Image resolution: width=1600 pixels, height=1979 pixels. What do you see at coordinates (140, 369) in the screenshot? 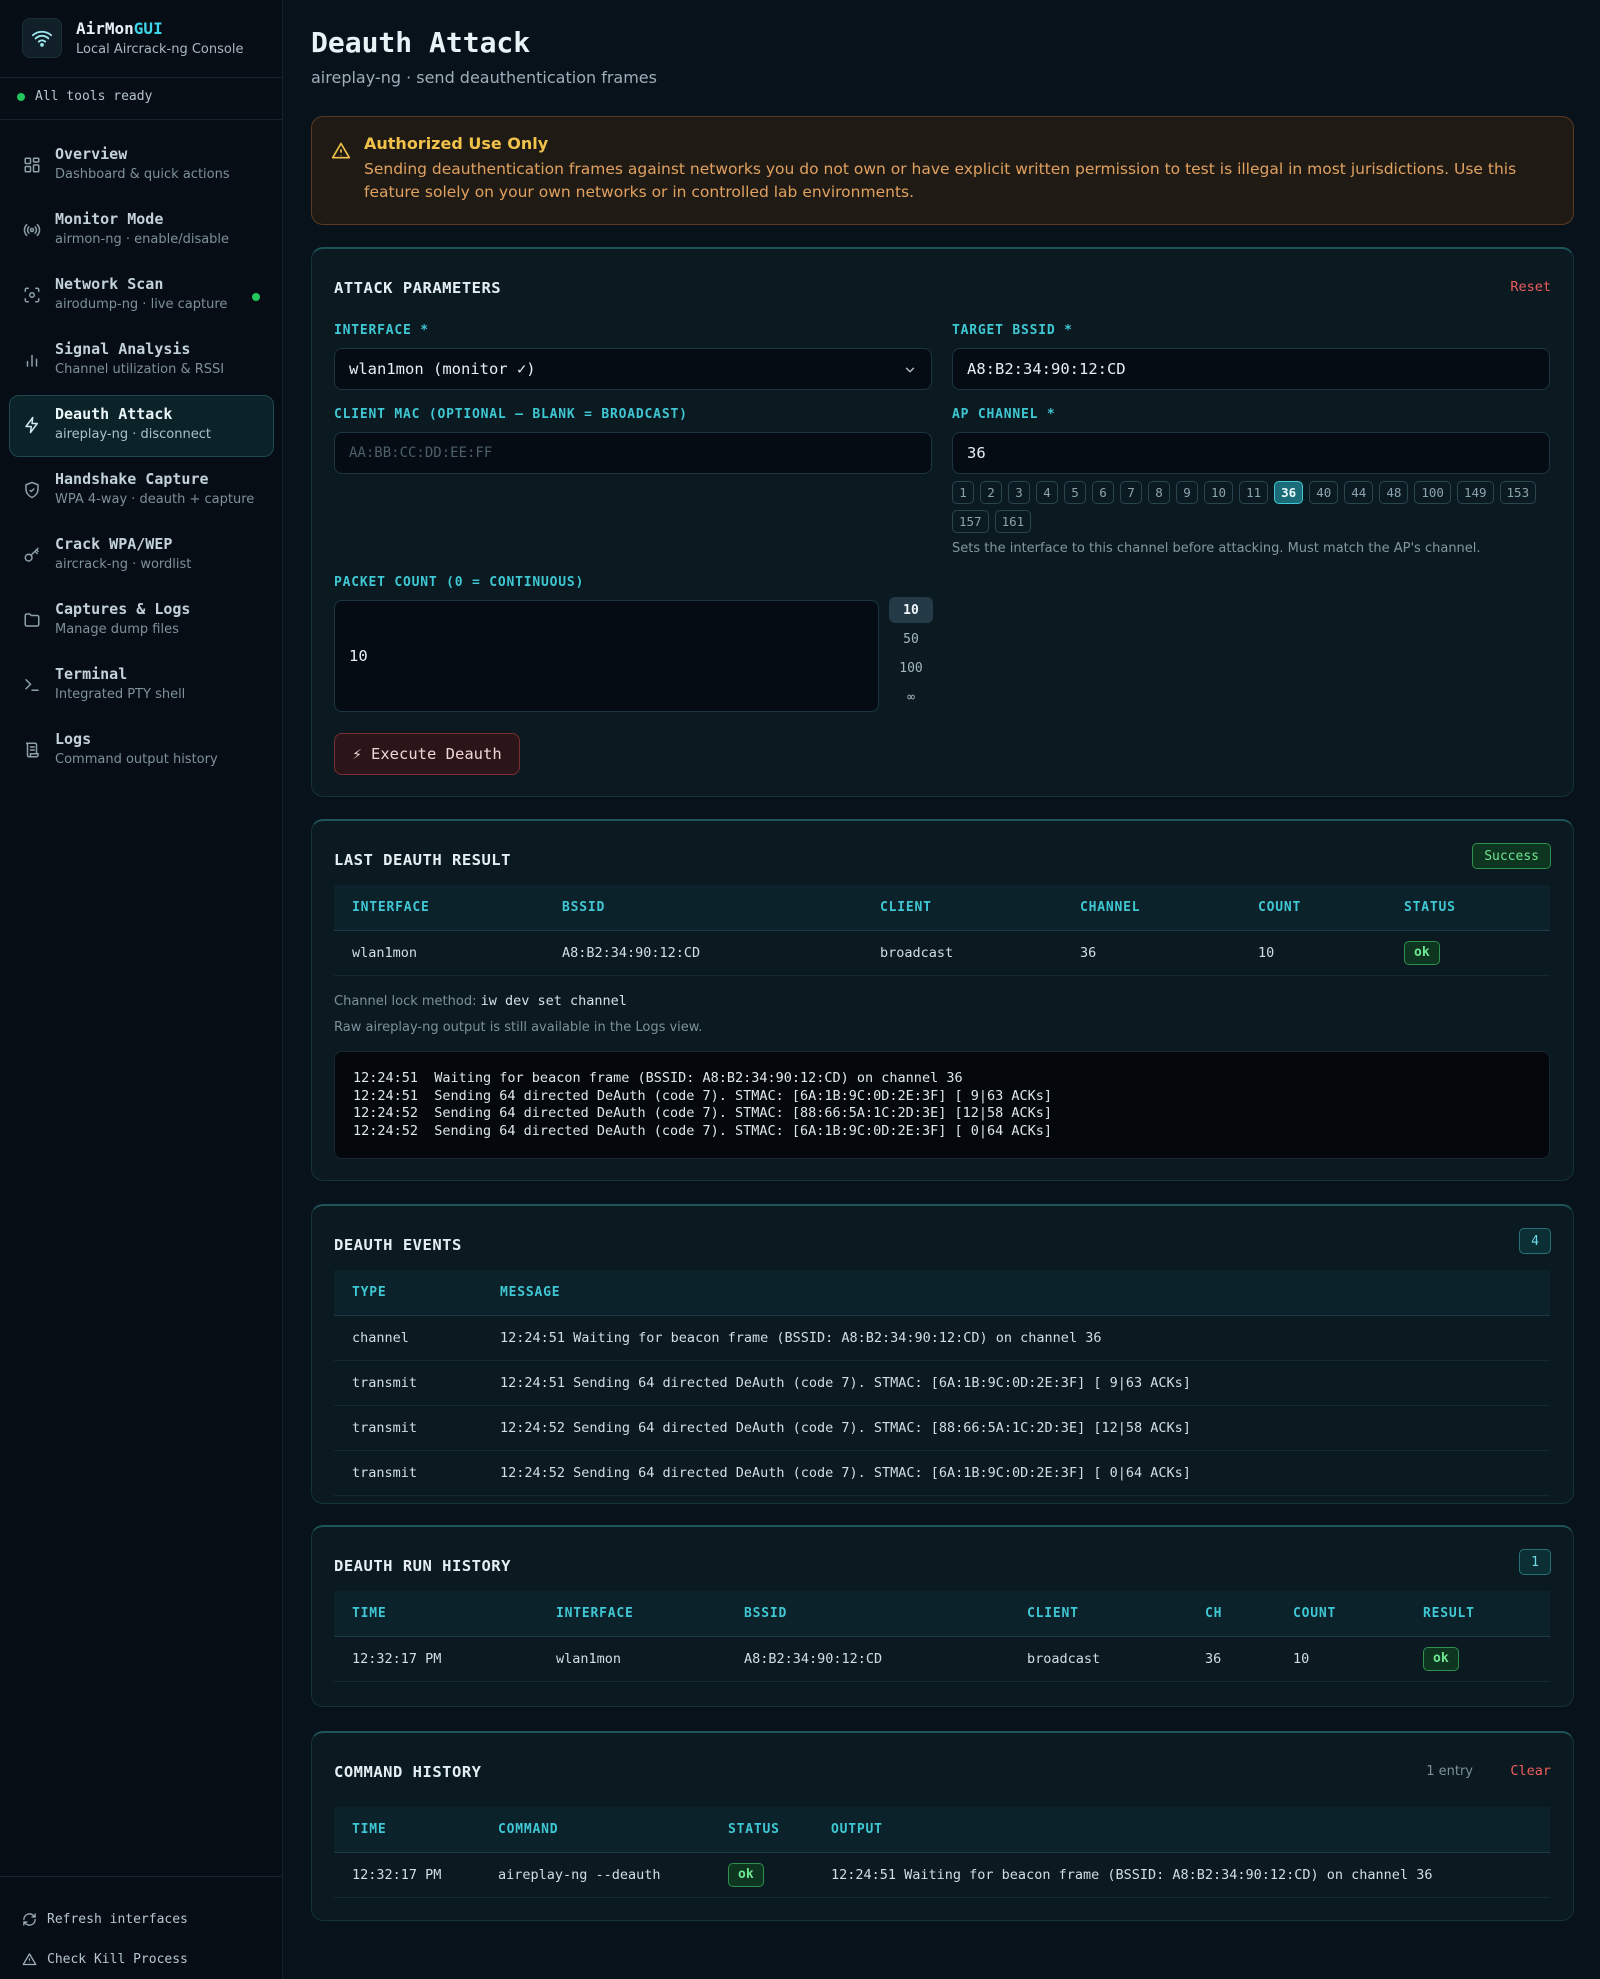
I see `nav-sub: Channel utilization & RSSI` at bounding box center [140, 369].